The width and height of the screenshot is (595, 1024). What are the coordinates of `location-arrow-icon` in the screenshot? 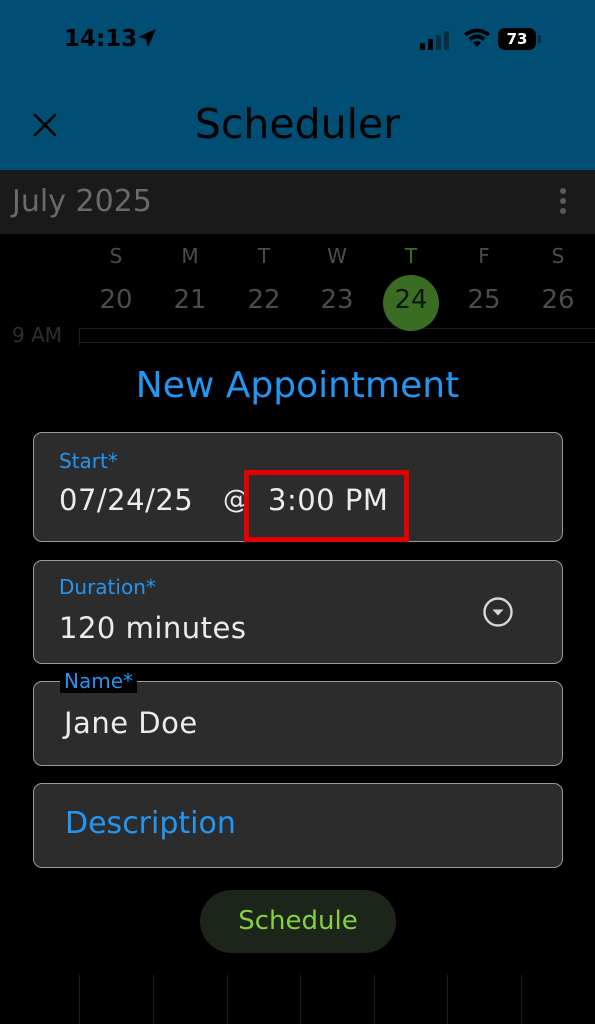 It's located at (147, 38).